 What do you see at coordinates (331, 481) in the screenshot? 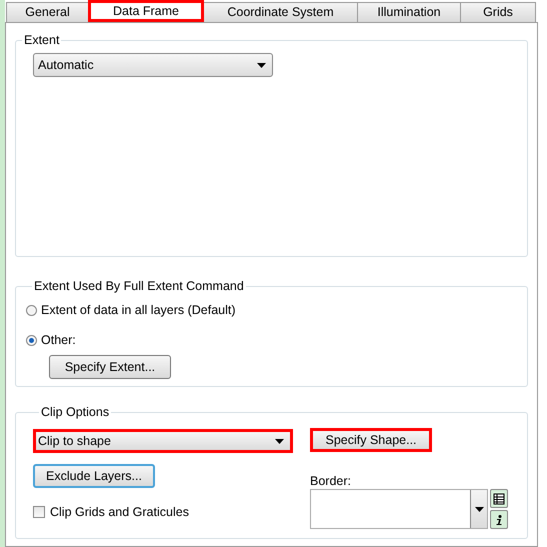
I see `field-label: Border:` at bounding box center [331, 481].